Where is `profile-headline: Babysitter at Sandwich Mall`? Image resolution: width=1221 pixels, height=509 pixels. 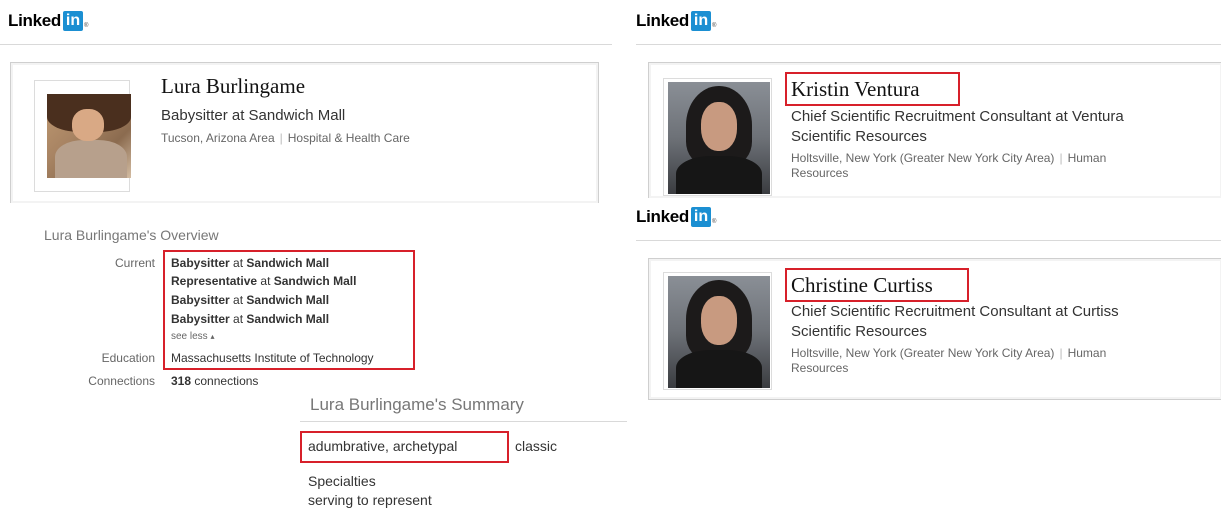 profile-headline: Babysitter at Sandwich Mall is located at coordinates (253, 115).